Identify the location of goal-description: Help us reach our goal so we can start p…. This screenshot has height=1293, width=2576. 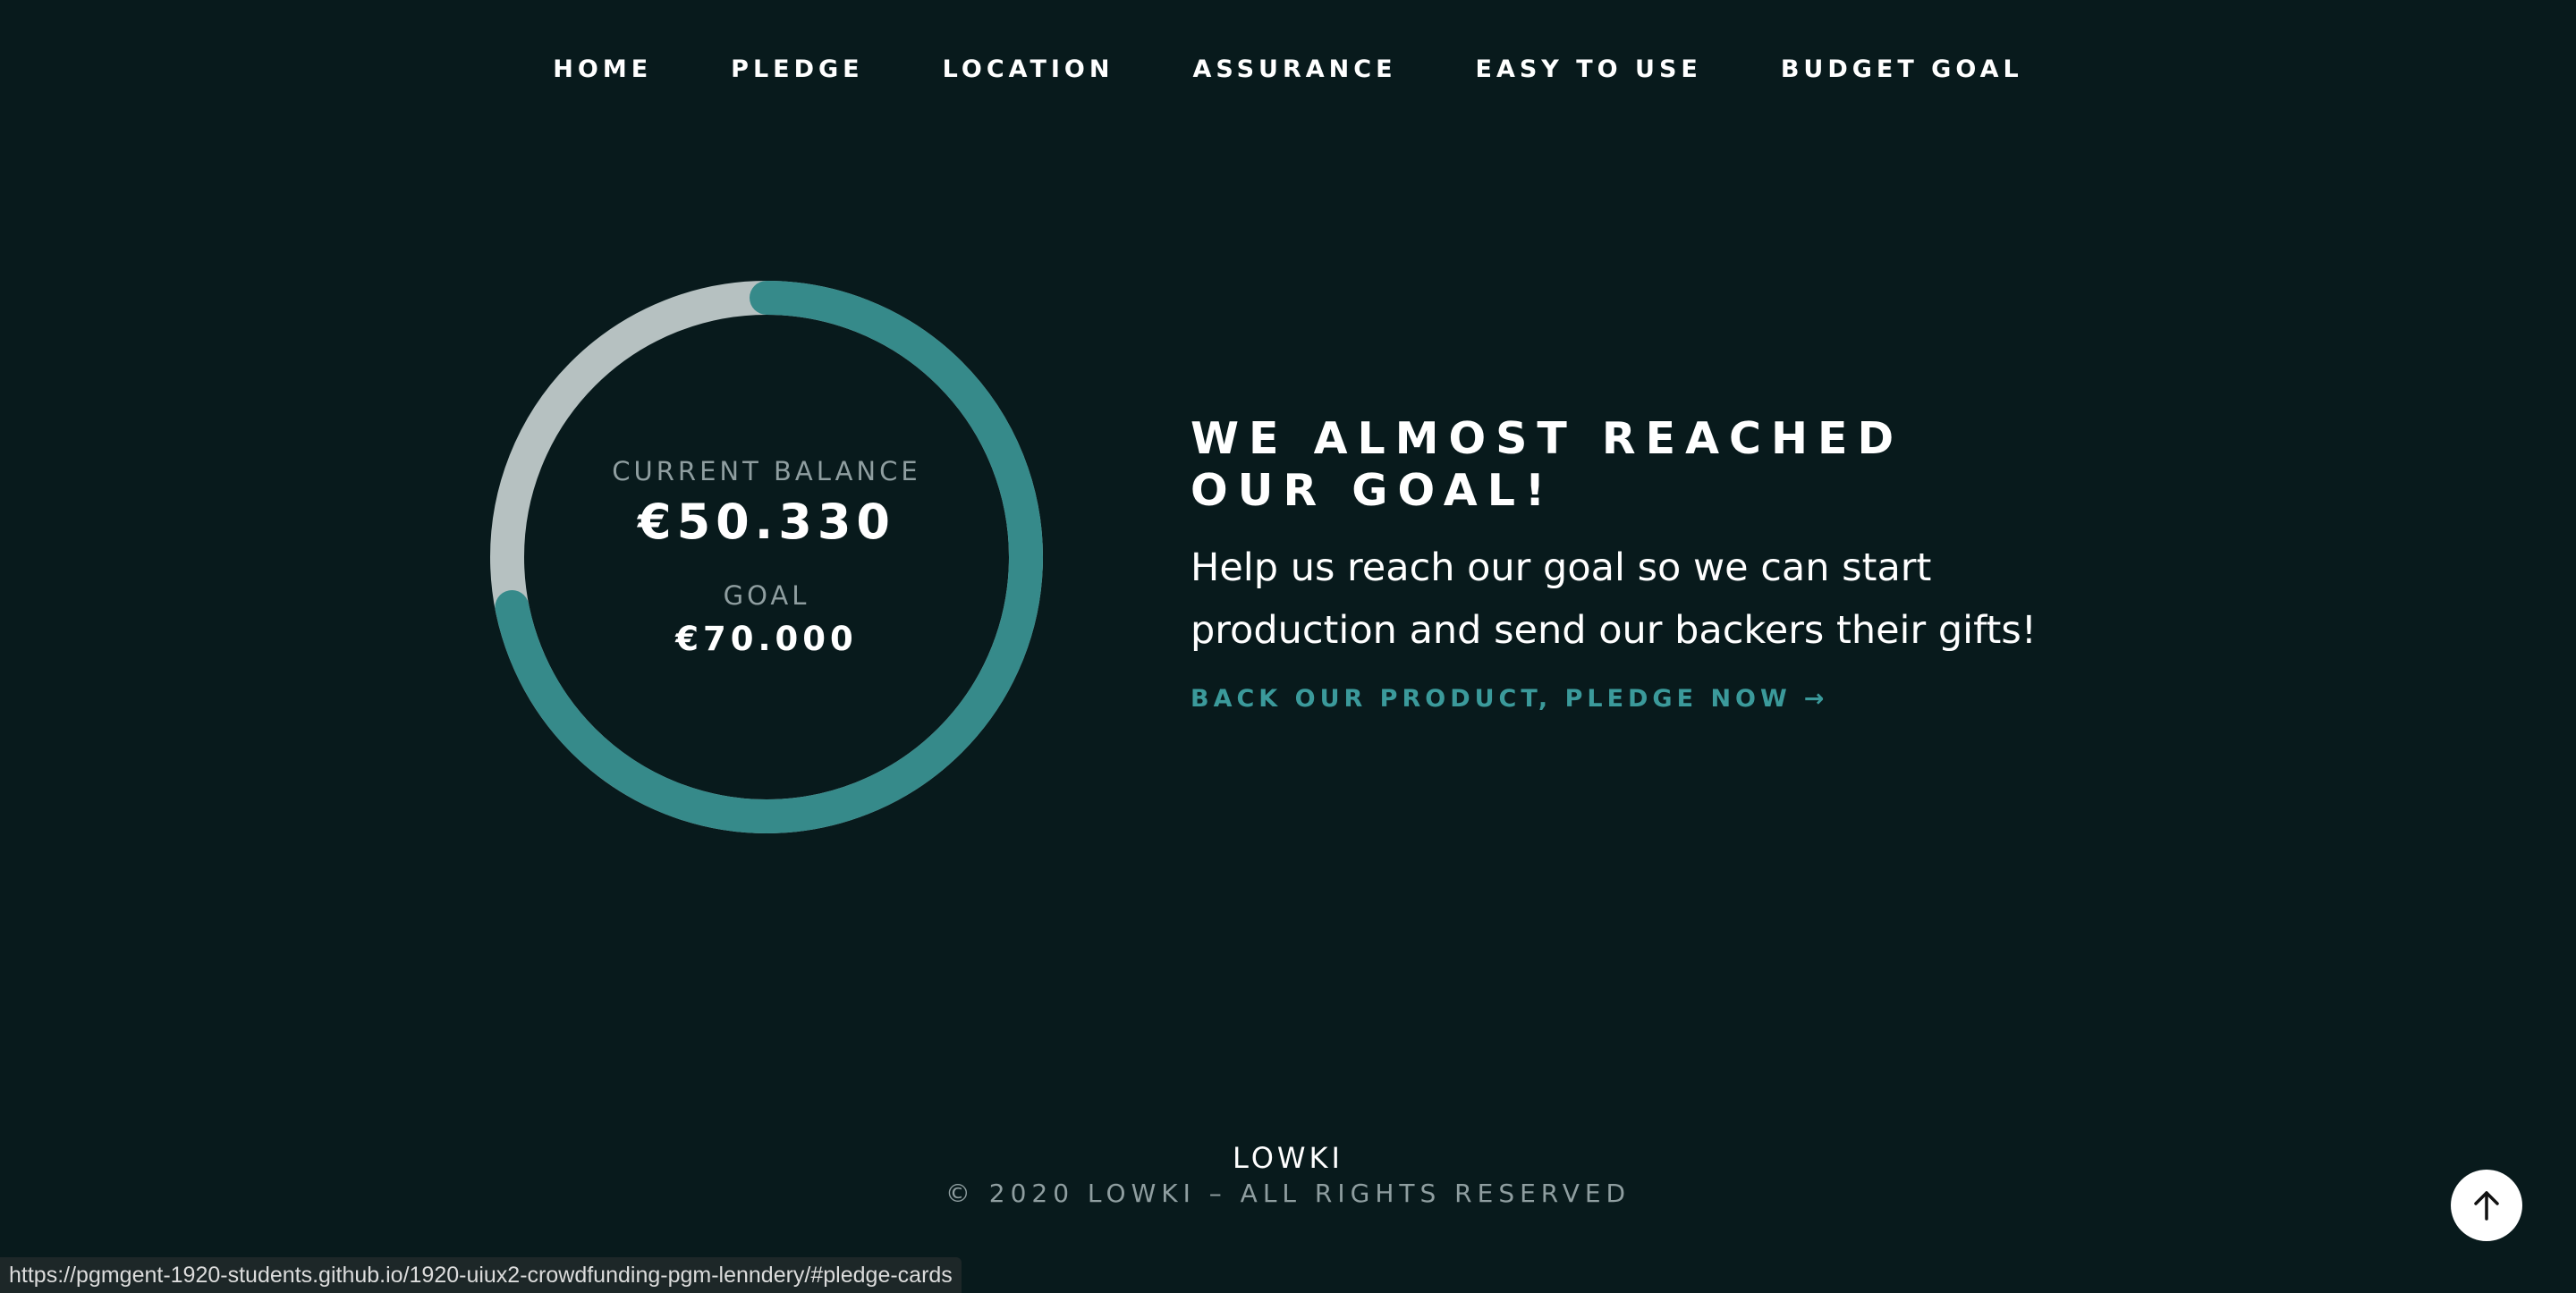
(1614, 599).